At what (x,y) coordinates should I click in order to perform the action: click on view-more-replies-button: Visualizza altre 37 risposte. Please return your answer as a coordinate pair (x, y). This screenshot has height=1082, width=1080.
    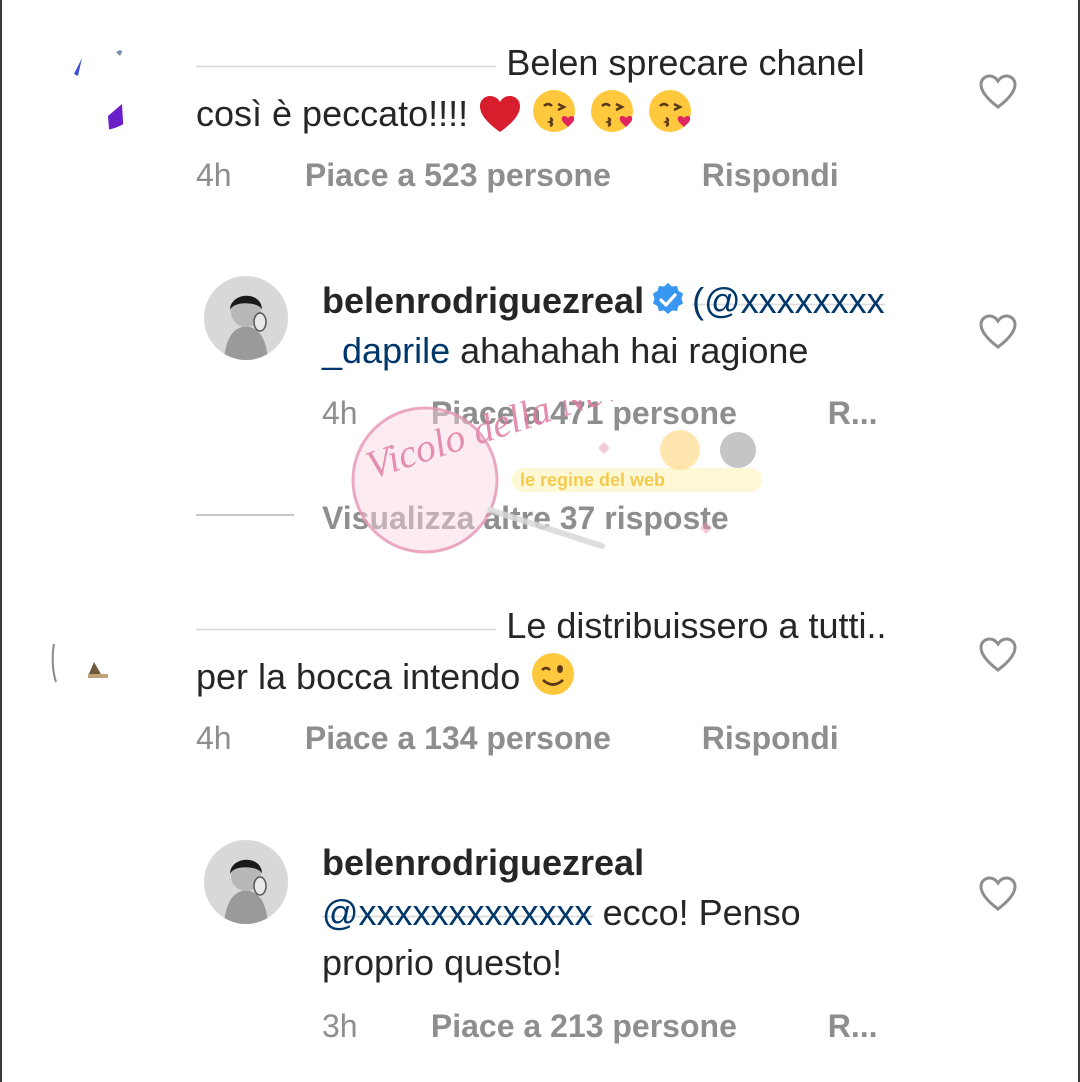
    Looking at the image, I should click on (525, 518).